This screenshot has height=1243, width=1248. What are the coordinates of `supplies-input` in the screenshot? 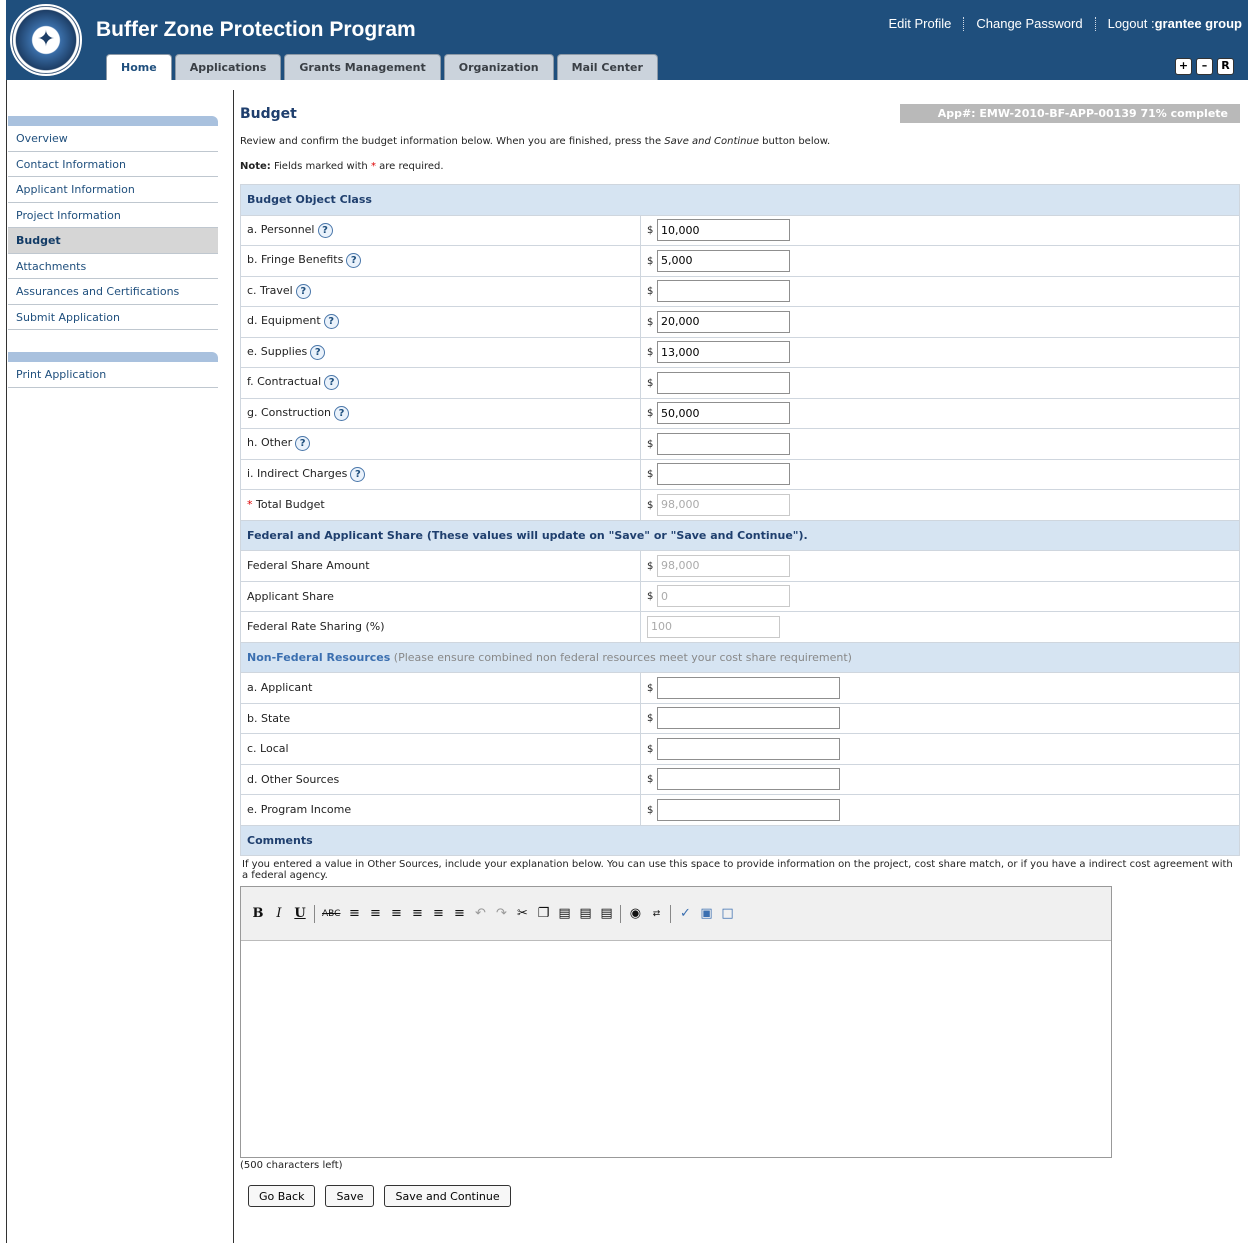 It's located at (723, 352).